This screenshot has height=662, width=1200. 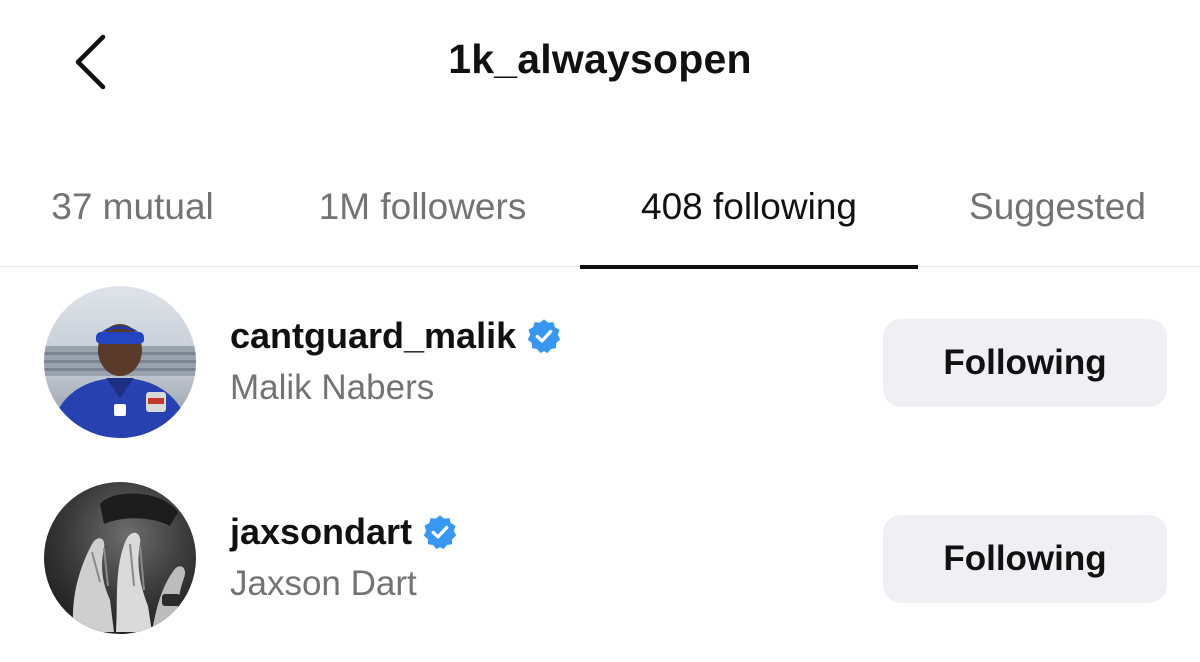 What do you see at coordinates (323, 583) in the screenshot?
I see `full-name: Jaxson Dart` at bounding box center [323, 583].